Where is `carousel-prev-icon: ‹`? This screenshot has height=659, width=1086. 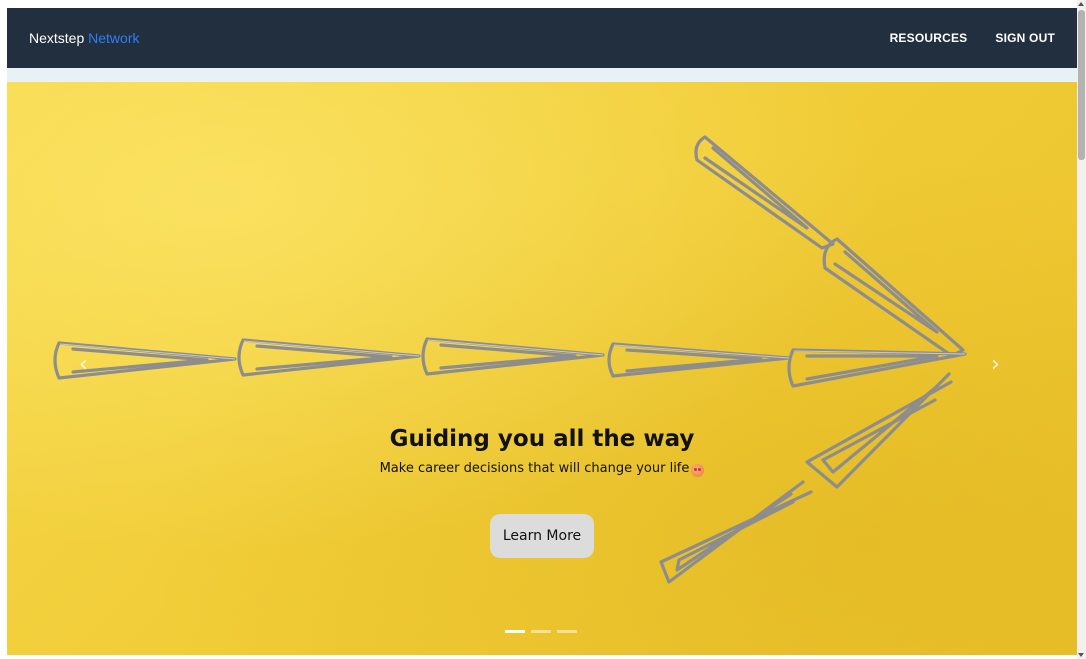 carousel-prev-icon: ‹ is located at coordinates (83, 365).